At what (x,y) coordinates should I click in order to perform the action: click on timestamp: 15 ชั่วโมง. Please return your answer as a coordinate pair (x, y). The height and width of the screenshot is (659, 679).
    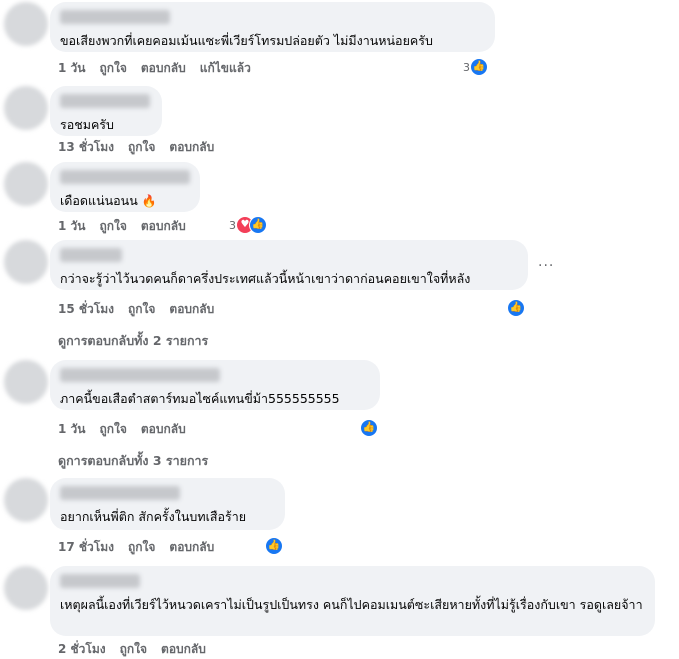
    Looking at the image, I should click on (86, 309).